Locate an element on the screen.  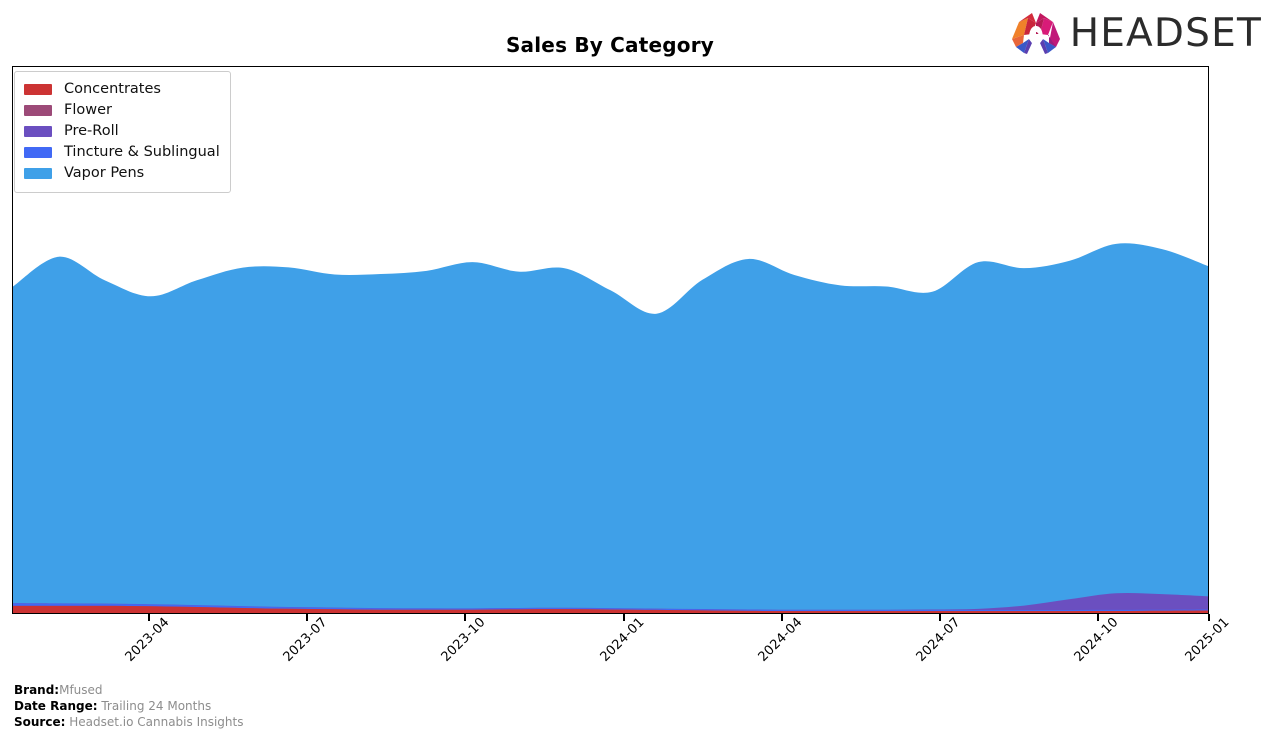
x-axis-tick-label: 2024-07 is located at coordinates (938, 639).